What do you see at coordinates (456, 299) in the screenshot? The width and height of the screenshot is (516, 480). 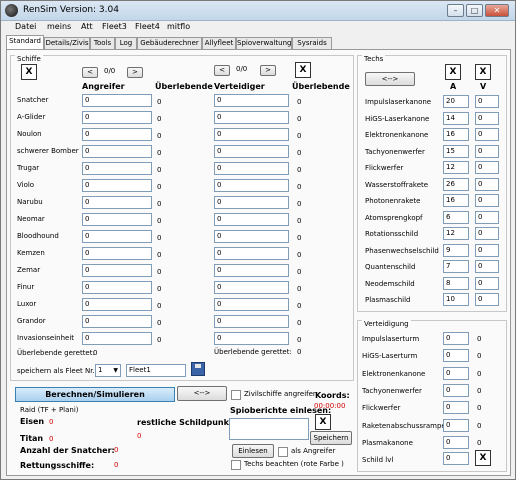 I see `tech-attacker-input: 10` at bounding box center [456, 299].